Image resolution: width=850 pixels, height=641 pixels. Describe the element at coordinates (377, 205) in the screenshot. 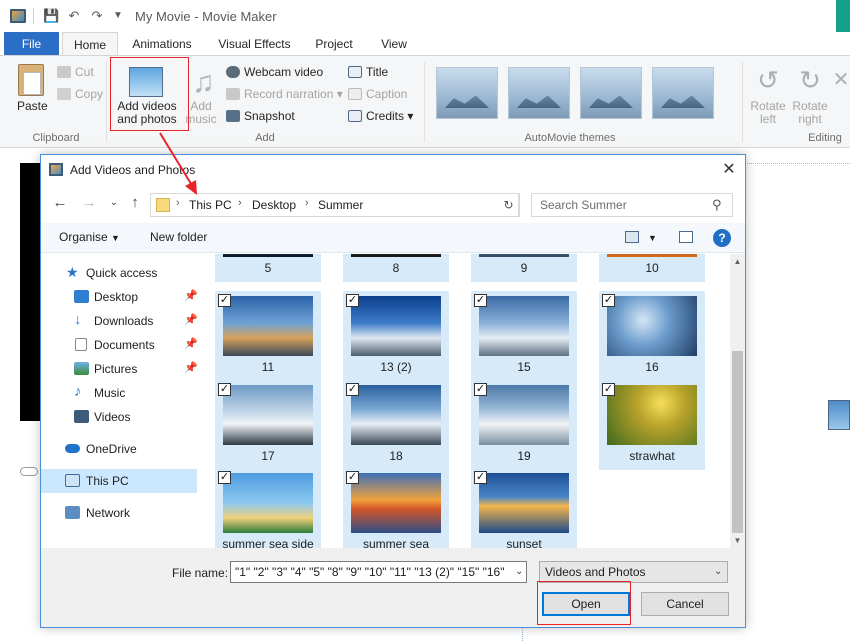

I see `address-bar: › This PC › Desktop › Summer ⌄` at that location.